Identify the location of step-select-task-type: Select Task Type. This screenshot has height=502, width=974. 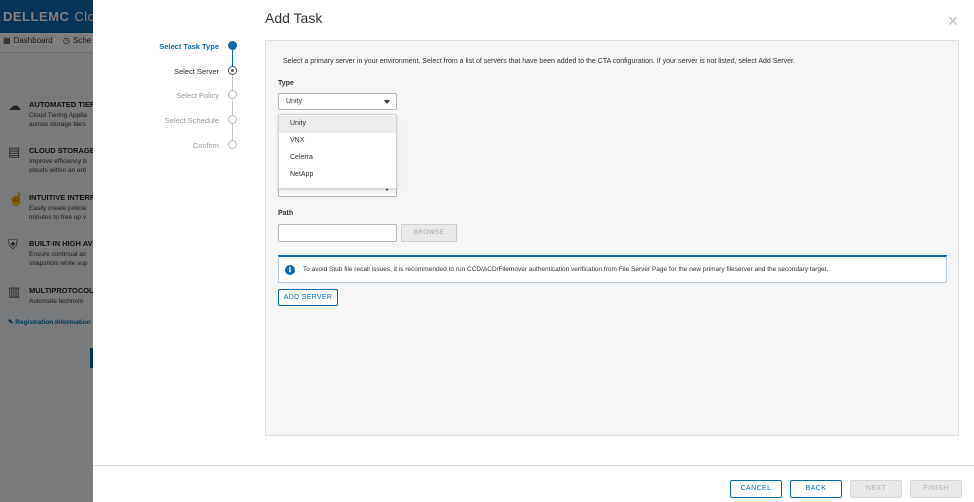
(189, 46).